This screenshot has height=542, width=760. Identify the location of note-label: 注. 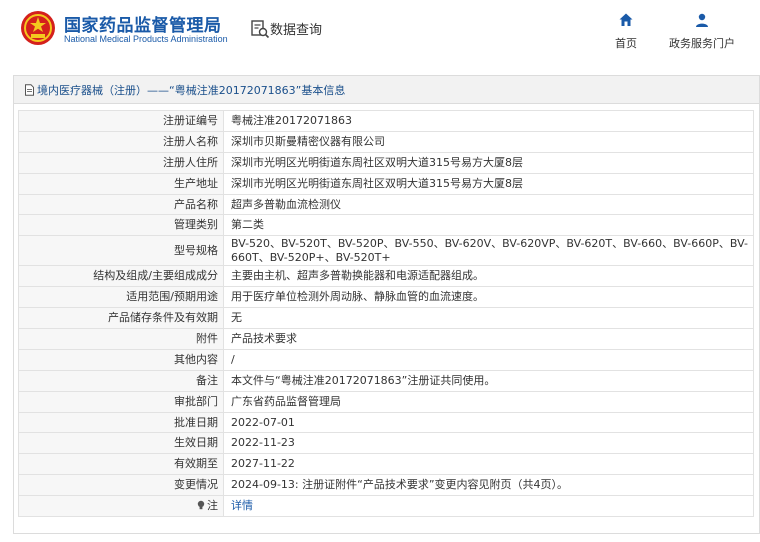
(212, 506).